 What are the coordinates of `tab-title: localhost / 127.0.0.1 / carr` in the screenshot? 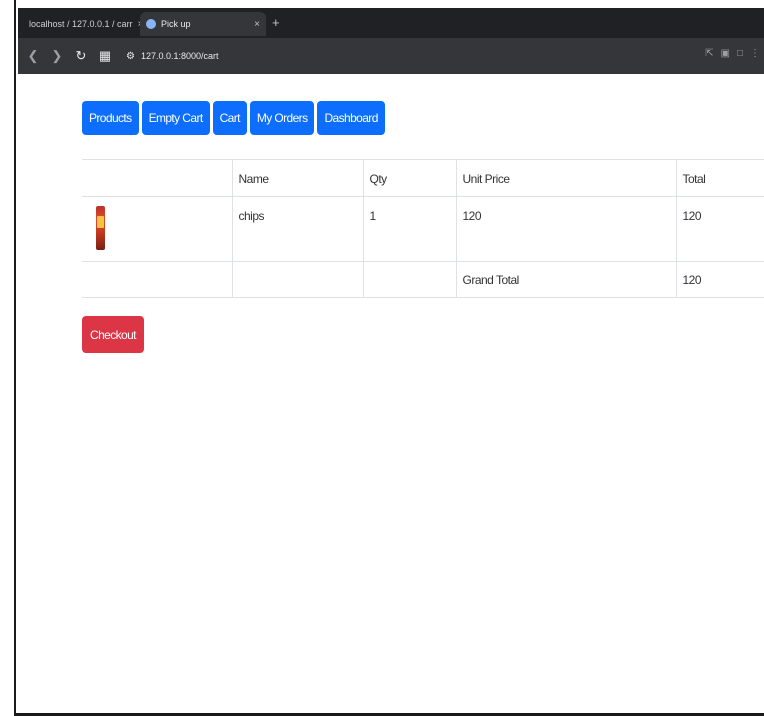 It's located at (81, 24).